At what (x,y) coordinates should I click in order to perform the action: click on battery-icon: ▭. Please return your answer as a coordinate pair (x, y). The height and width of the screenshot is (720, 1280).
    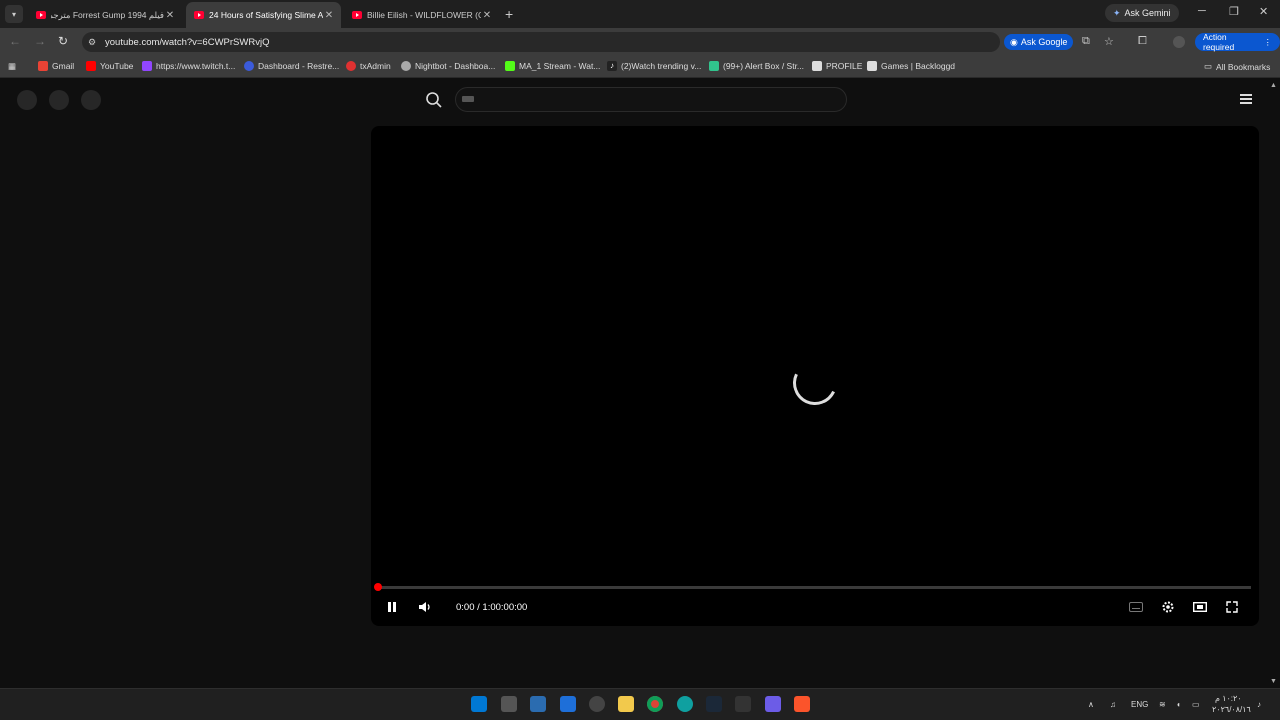
    Looking at the image, I should click on (1196, 704).